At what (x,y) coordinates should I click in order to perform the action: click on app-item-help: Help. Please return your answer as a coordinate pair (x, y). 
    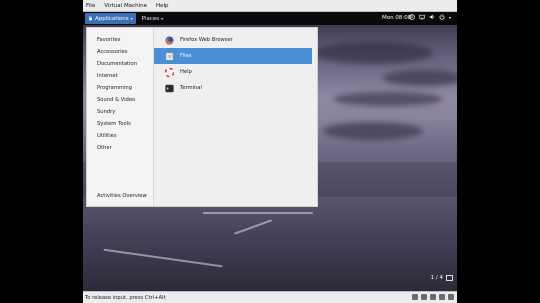
    Looking at the image, I should click on (235, 72).